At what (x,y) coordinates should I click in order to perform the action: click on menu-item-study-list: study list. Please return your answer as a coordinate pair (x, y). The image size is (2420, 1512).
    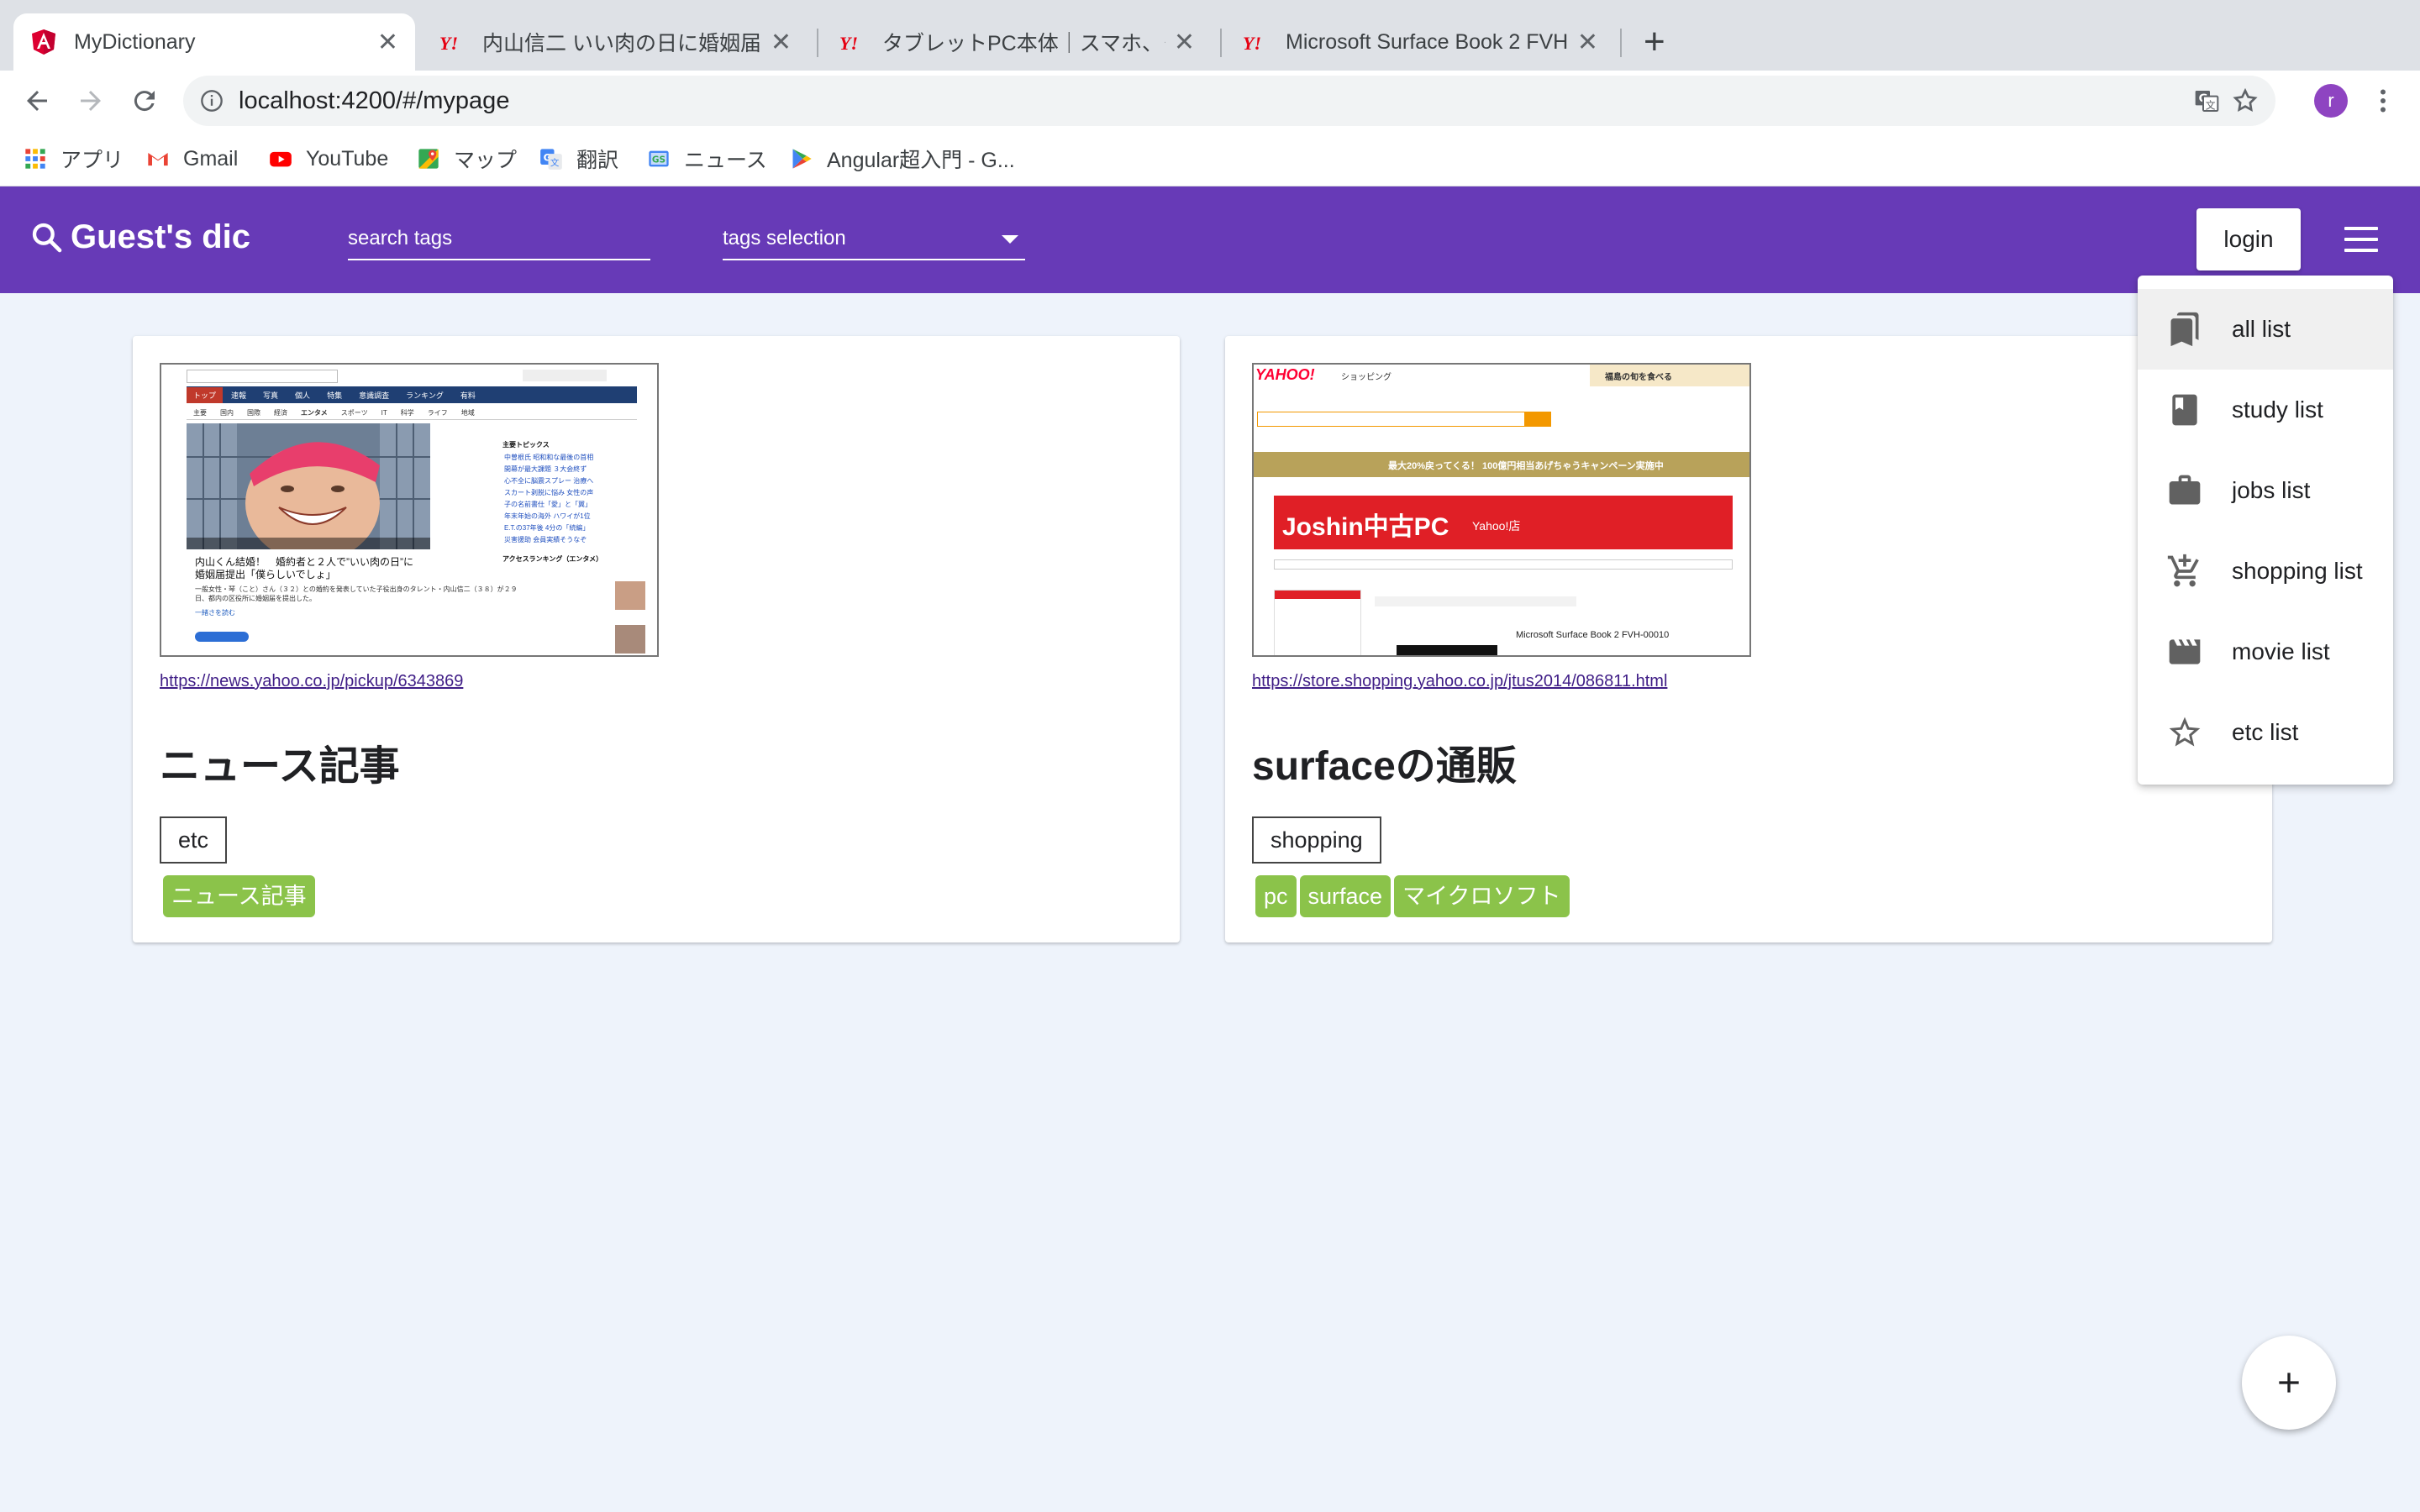
    Looking at the image, I should click on (2266, 410).